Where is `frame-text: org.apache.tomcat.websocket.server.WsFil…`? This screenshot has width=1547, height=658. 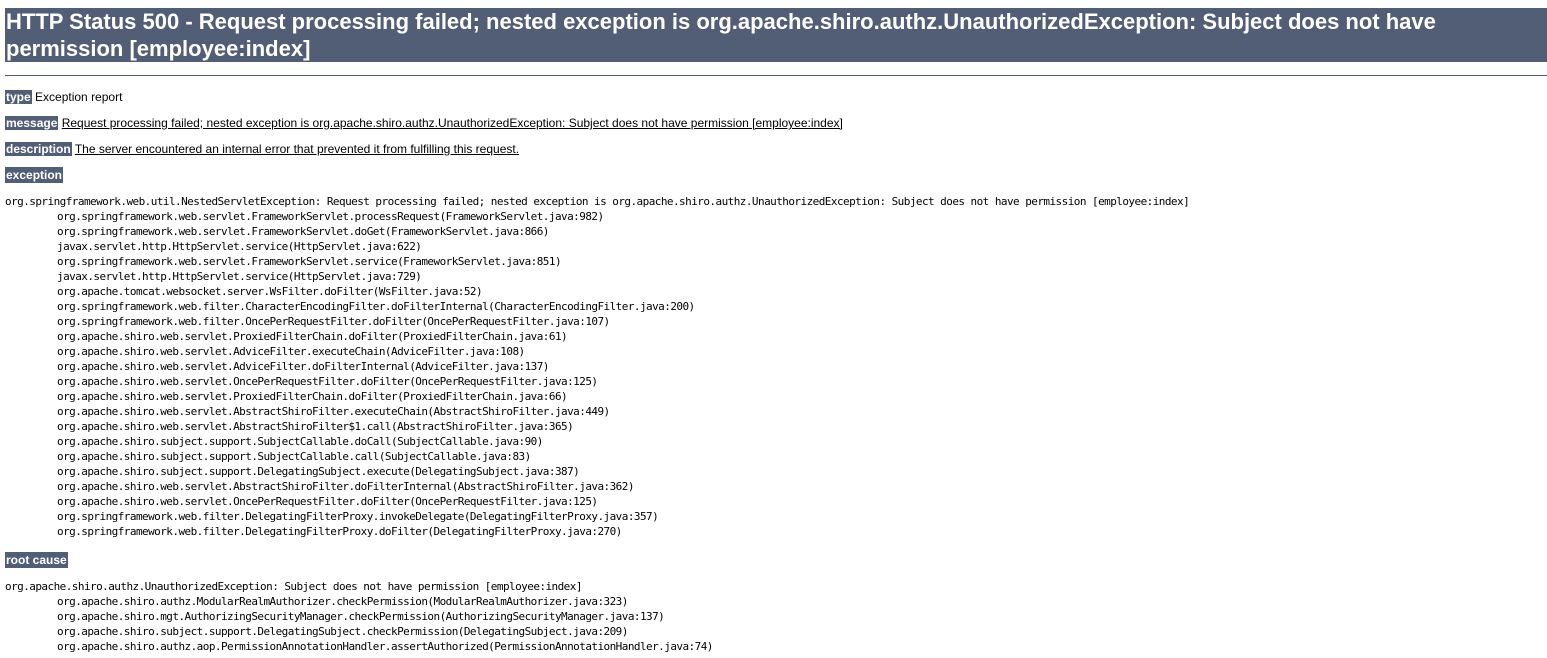
frame-text: org.apache.tomcat.websocket.server.WsFil… is located at coordinates (270, 291).